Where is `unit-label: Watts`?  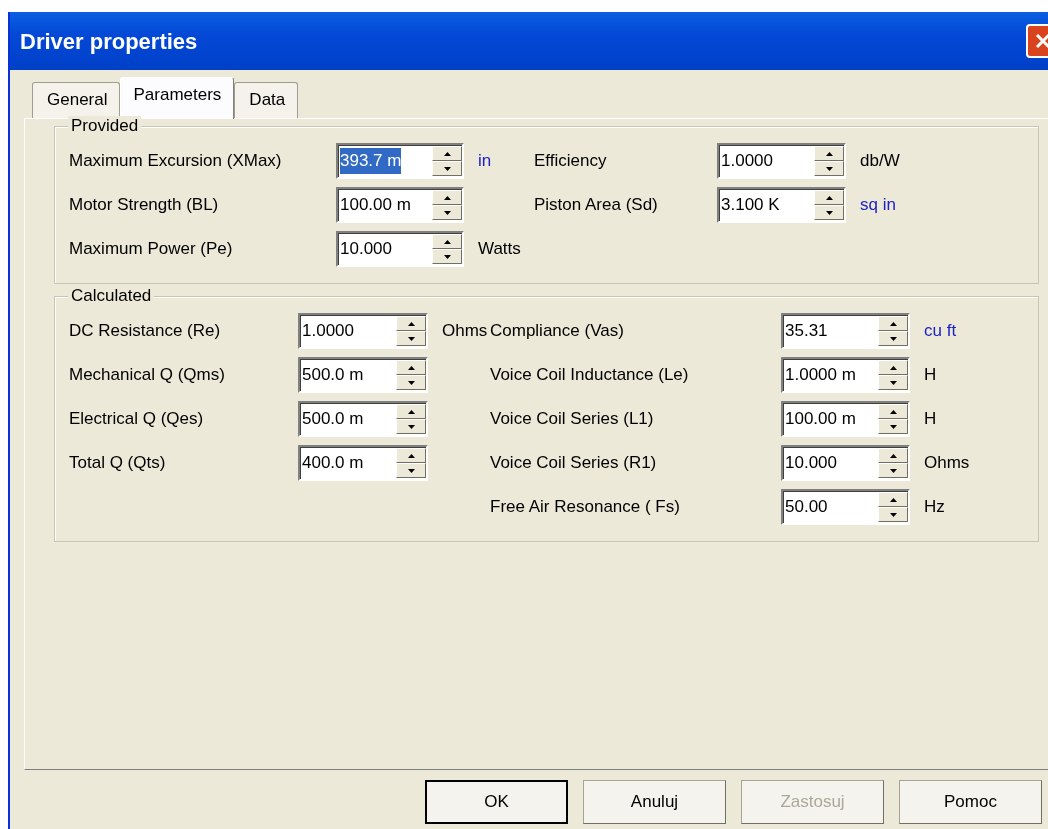 unit-label: Watts is located at coordinates (499, 249).